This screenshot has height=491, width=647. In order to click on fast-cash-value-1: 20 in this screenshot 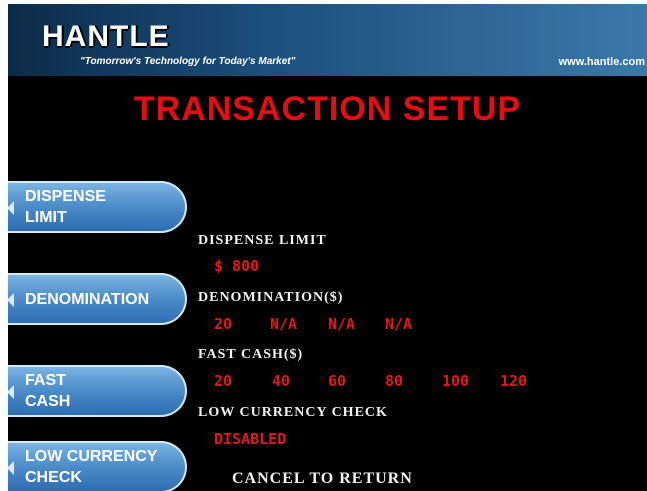, I will do `click(223, 381)`.